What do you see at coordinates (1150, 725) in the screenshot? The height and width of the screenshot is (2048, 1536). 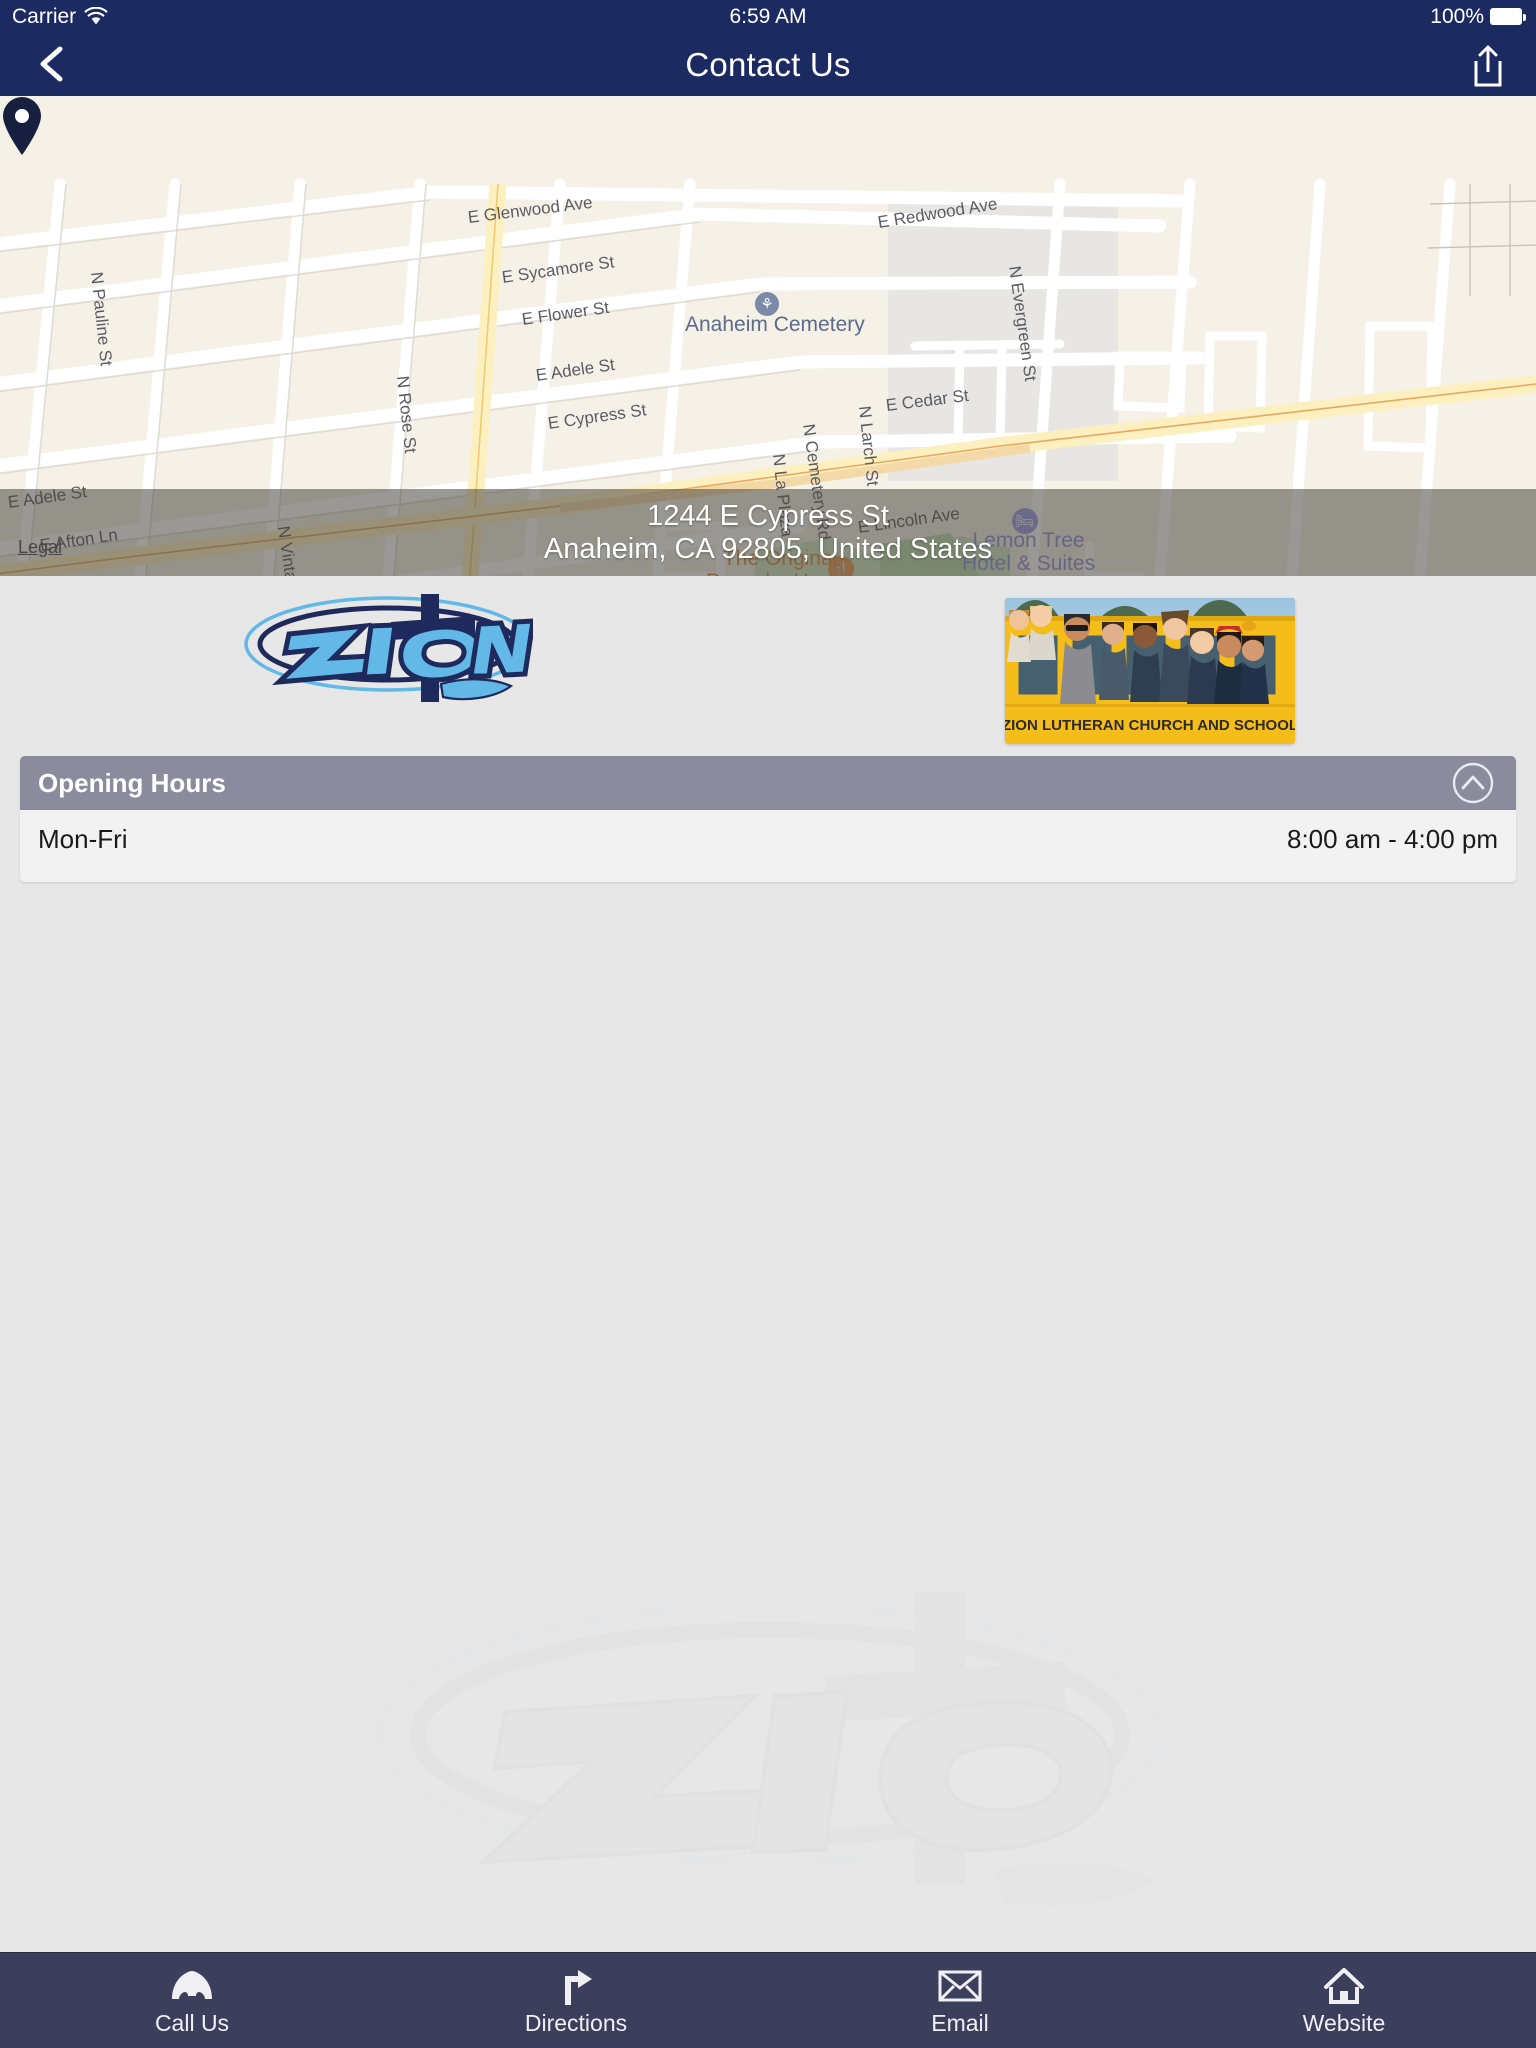 I see `bus-photo-caption: ZION LUTHERAN CHURCH AND SCHOOL` at bounding box center [1150, 725].